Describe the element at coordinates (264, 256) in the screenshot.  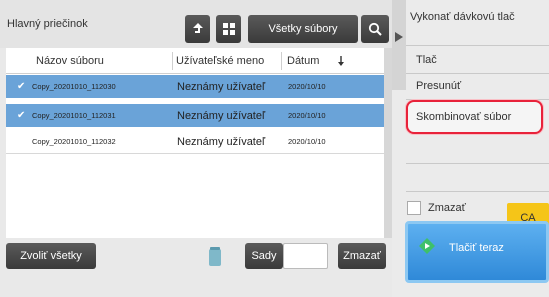
I see `sets-button: Sady` at that location.